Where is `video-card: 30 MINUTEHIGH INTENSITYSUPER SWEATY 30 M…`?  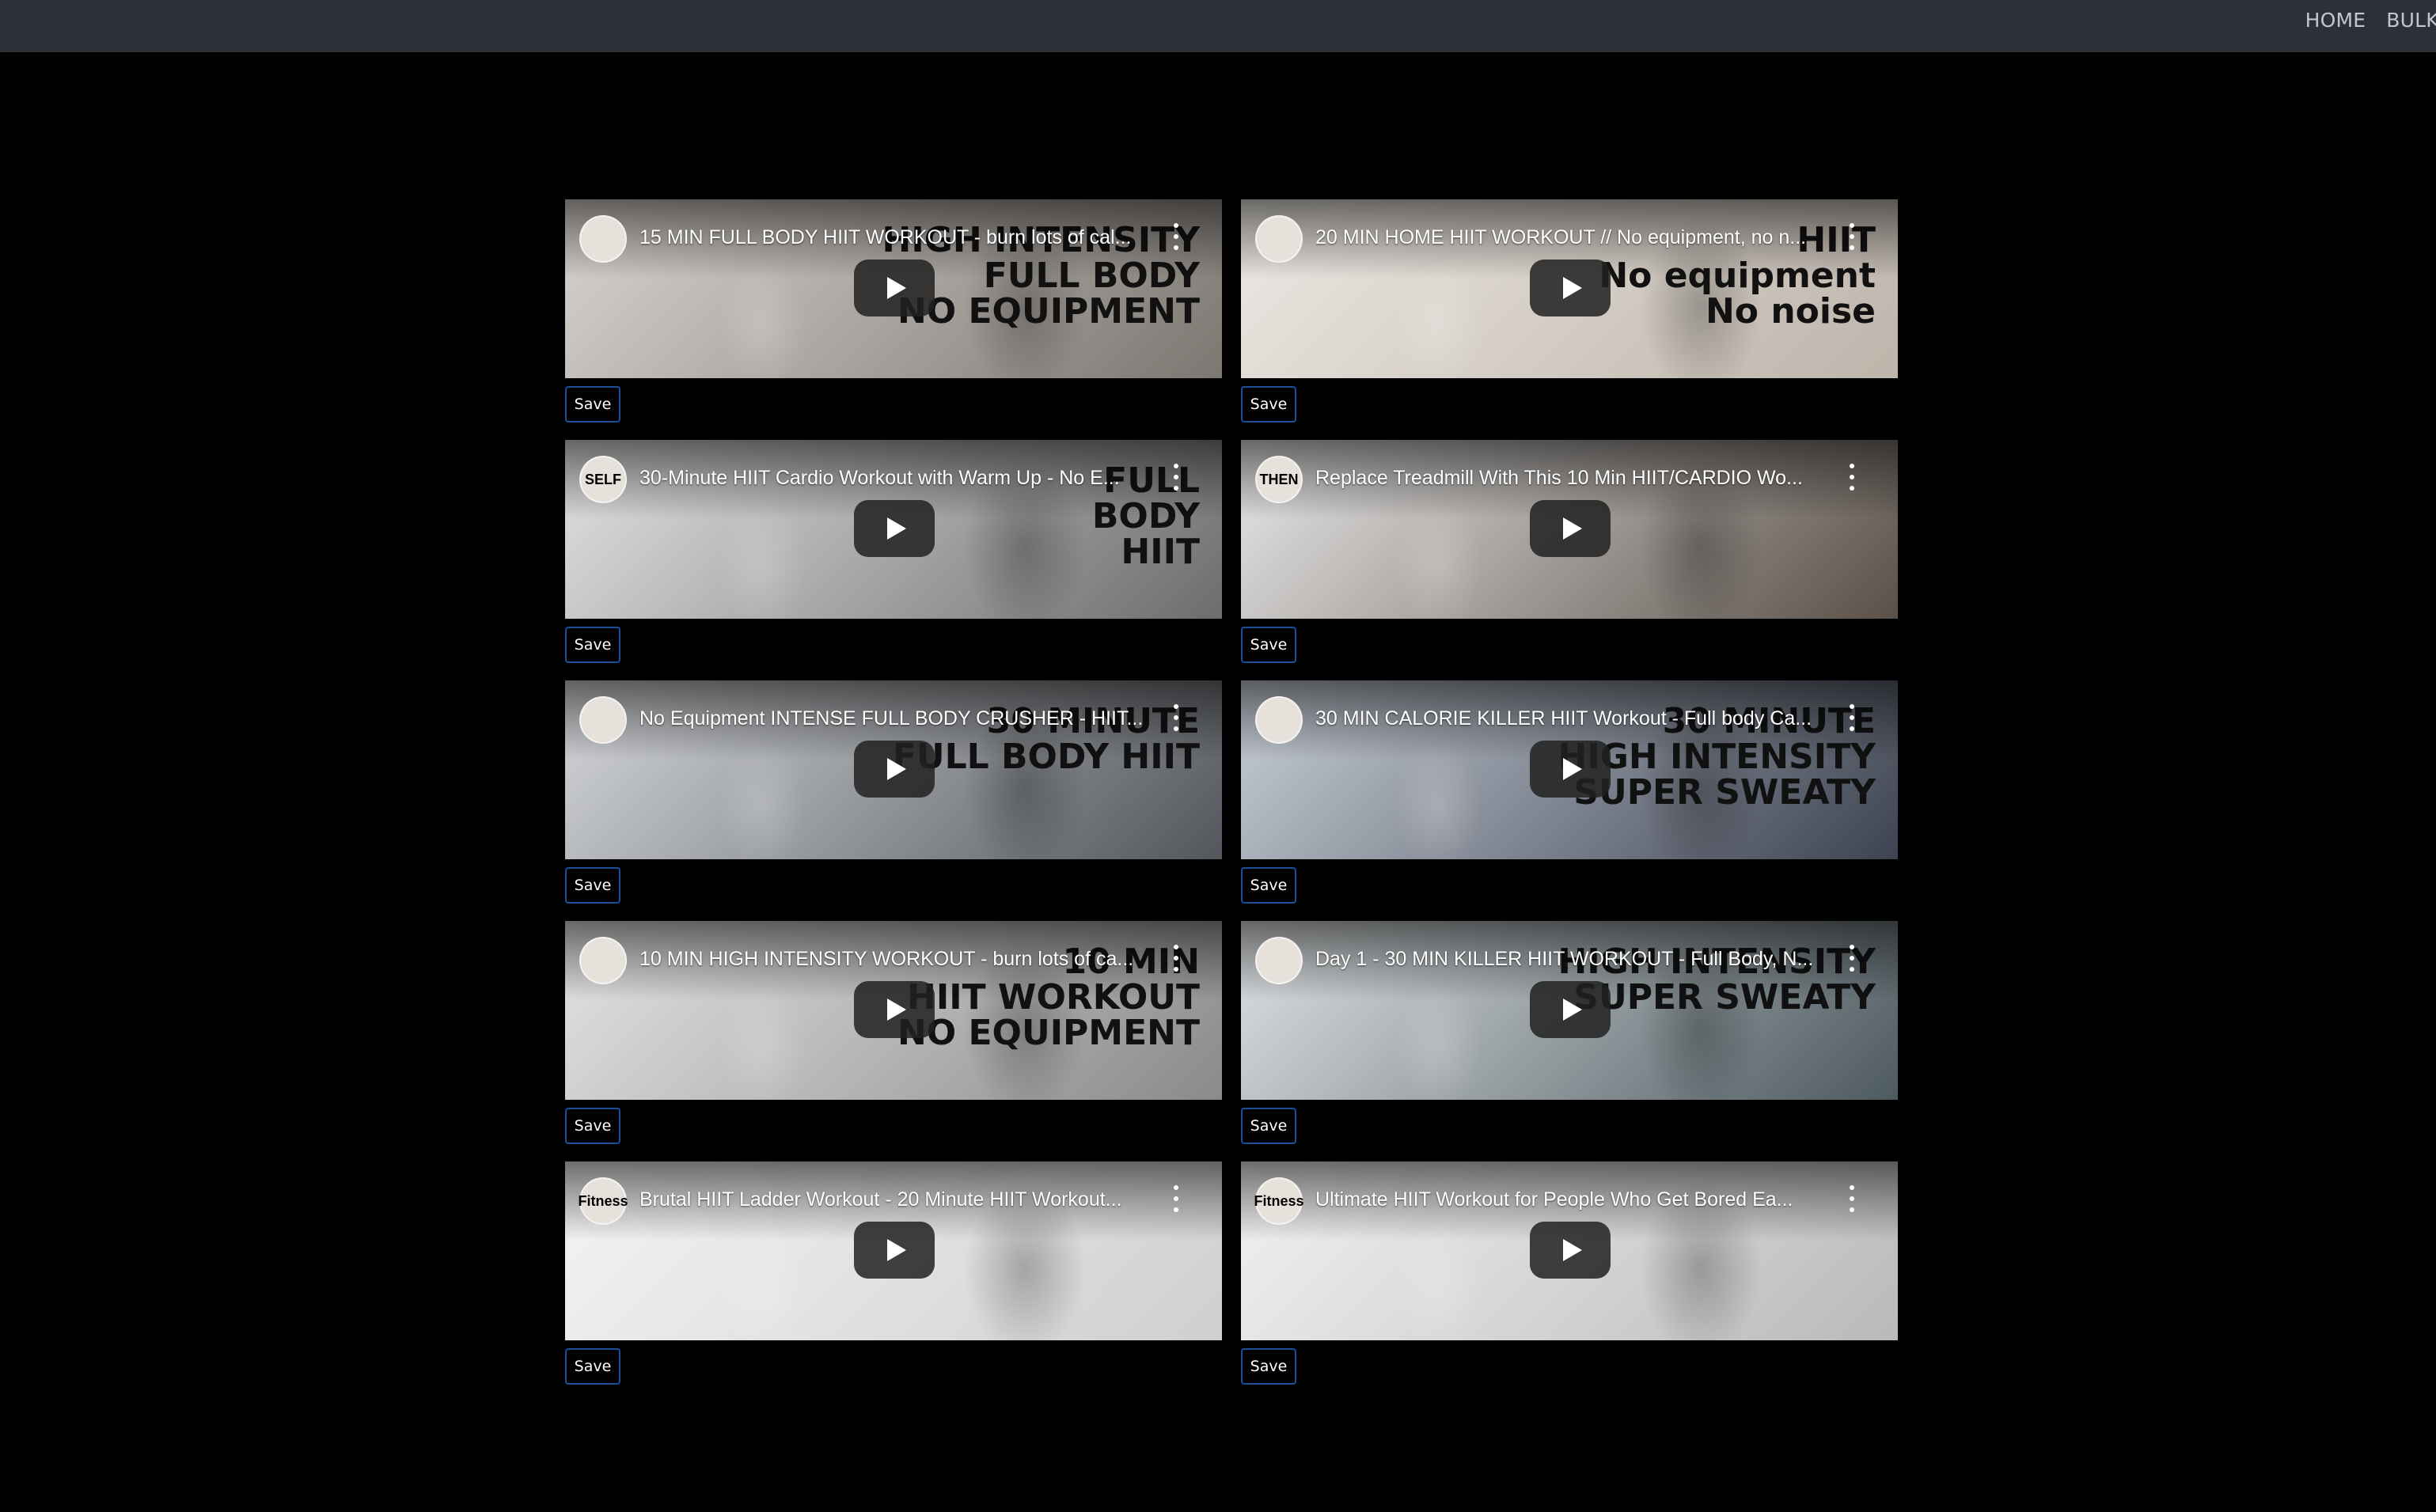 video-card: 30 MINUTEHIGH INTENSITYSUPER SWEATY 30 M… is located at coordinates (1569, 800).